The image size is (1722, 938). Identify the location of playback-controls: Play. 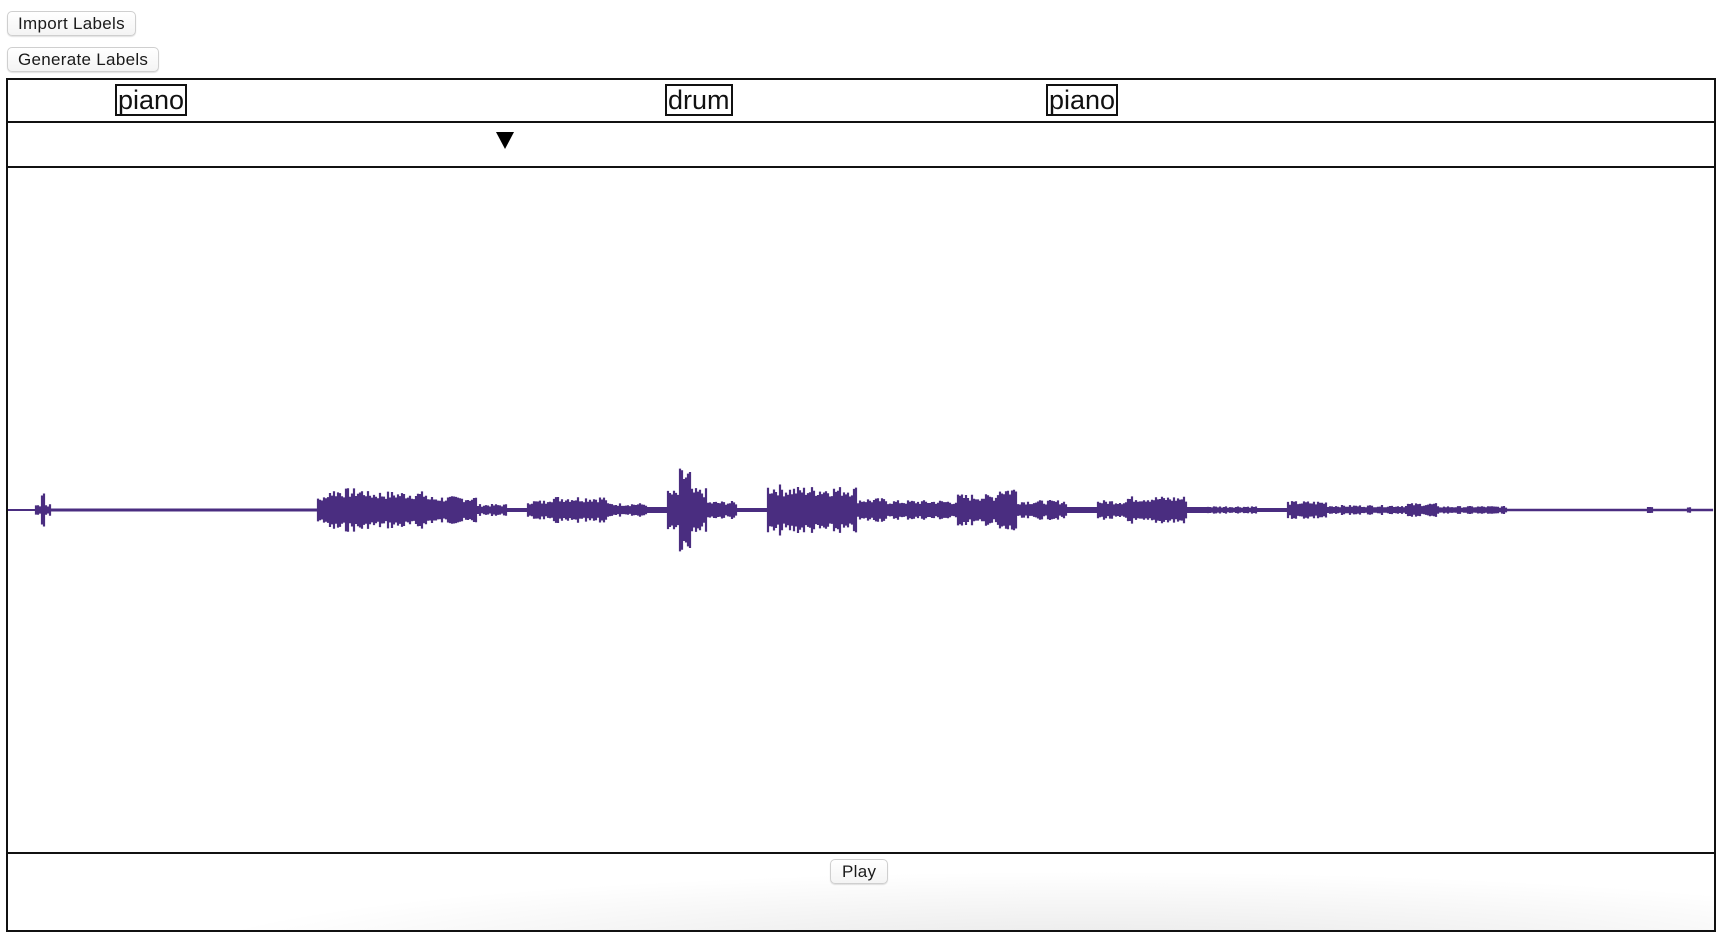
(861, 892).